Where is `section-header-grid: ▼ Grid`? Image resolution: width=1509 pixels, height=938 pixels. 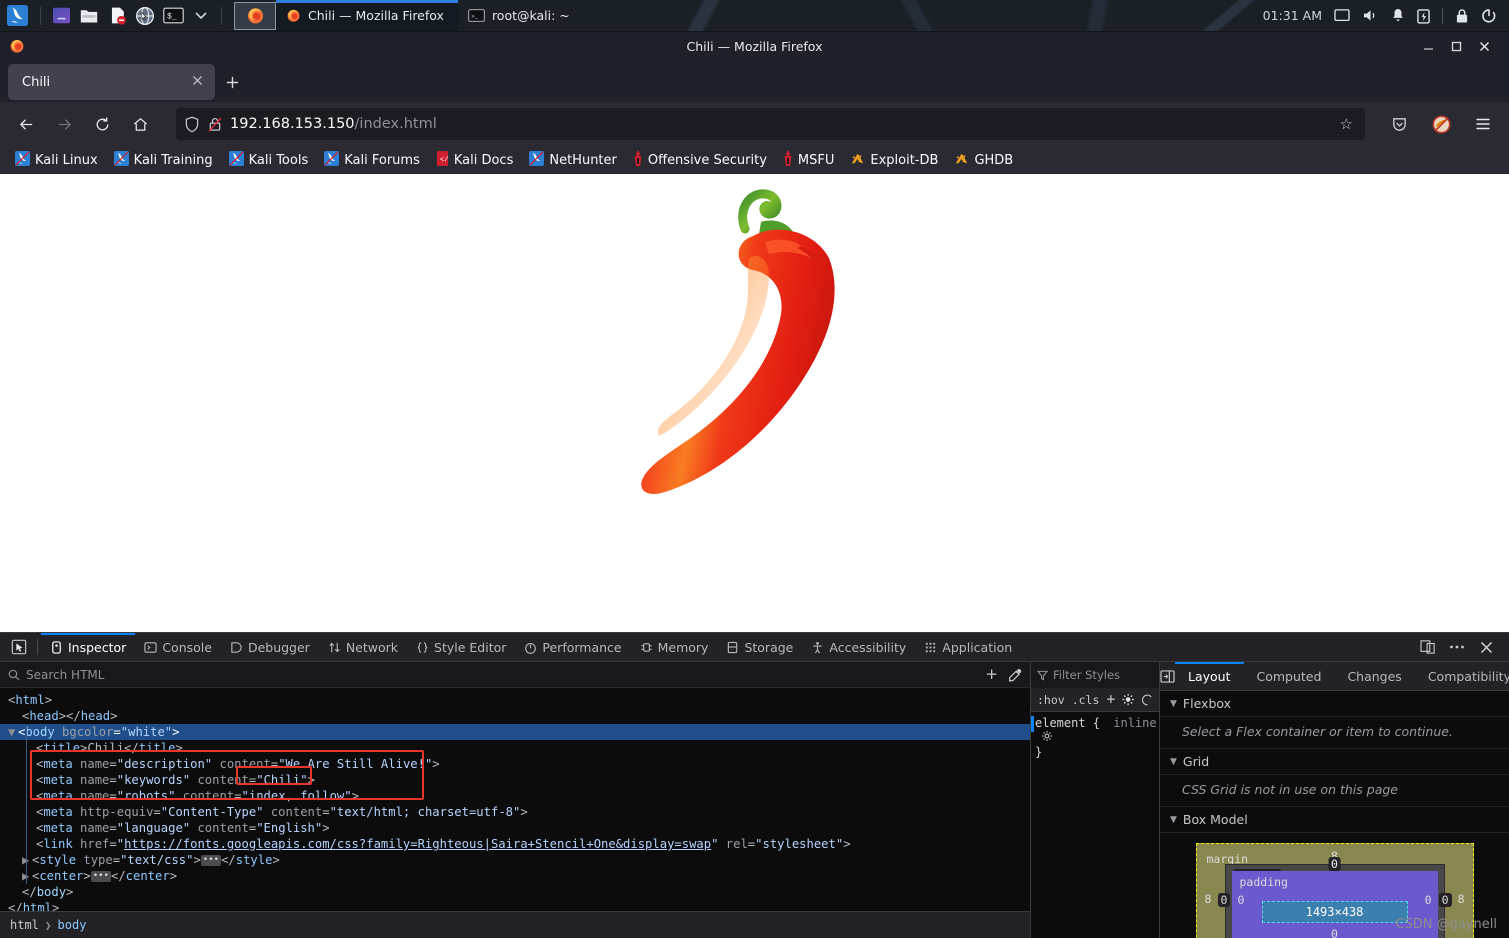 section-header-grid: ▼ Grid is located at coordinates (1334, 762).